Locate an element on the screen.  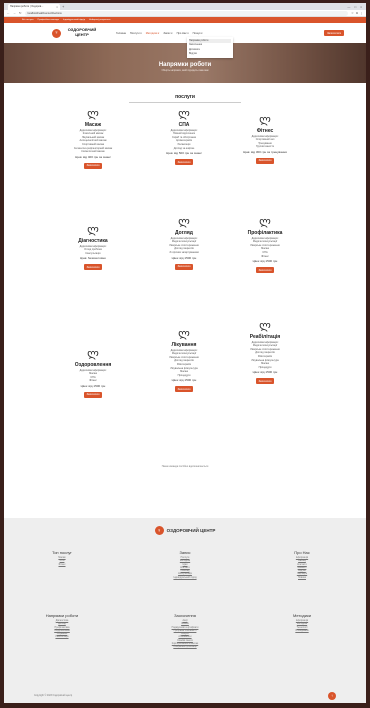
footer-column-title: Методики is located at coordinates (302, 615).